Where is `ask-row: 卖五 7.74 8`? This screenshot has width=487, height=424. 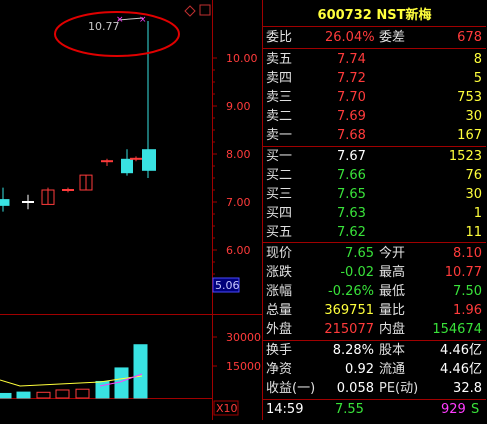 ask-row: 卖五 7.74 8 is located at coordinates (374, 60).